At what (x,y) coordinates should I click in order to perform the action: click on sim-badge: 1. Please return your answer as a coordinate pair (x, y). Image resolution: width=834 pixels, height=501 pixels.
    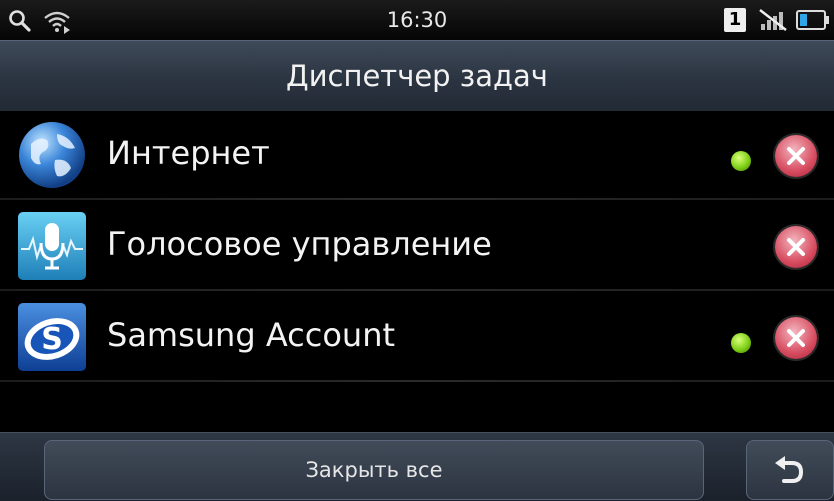
    Looking at the image, I should click on (735, 20).